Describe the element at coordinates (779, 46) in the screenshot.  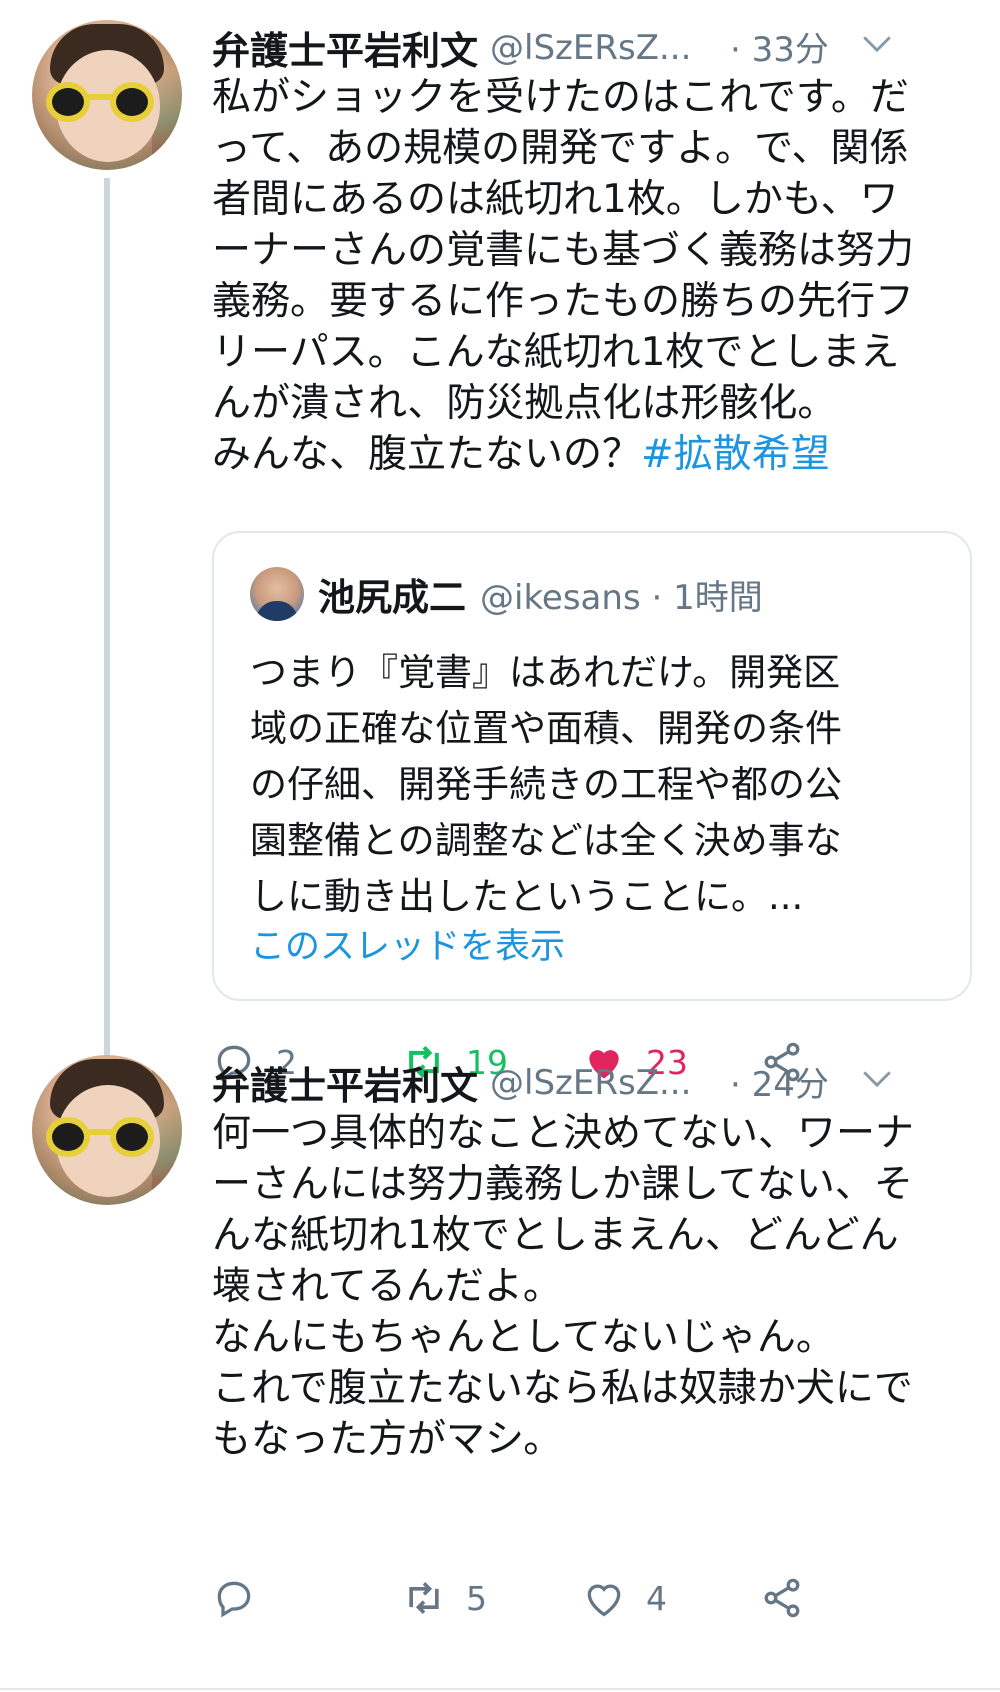
I see `timestamp: · 33分` at that location.